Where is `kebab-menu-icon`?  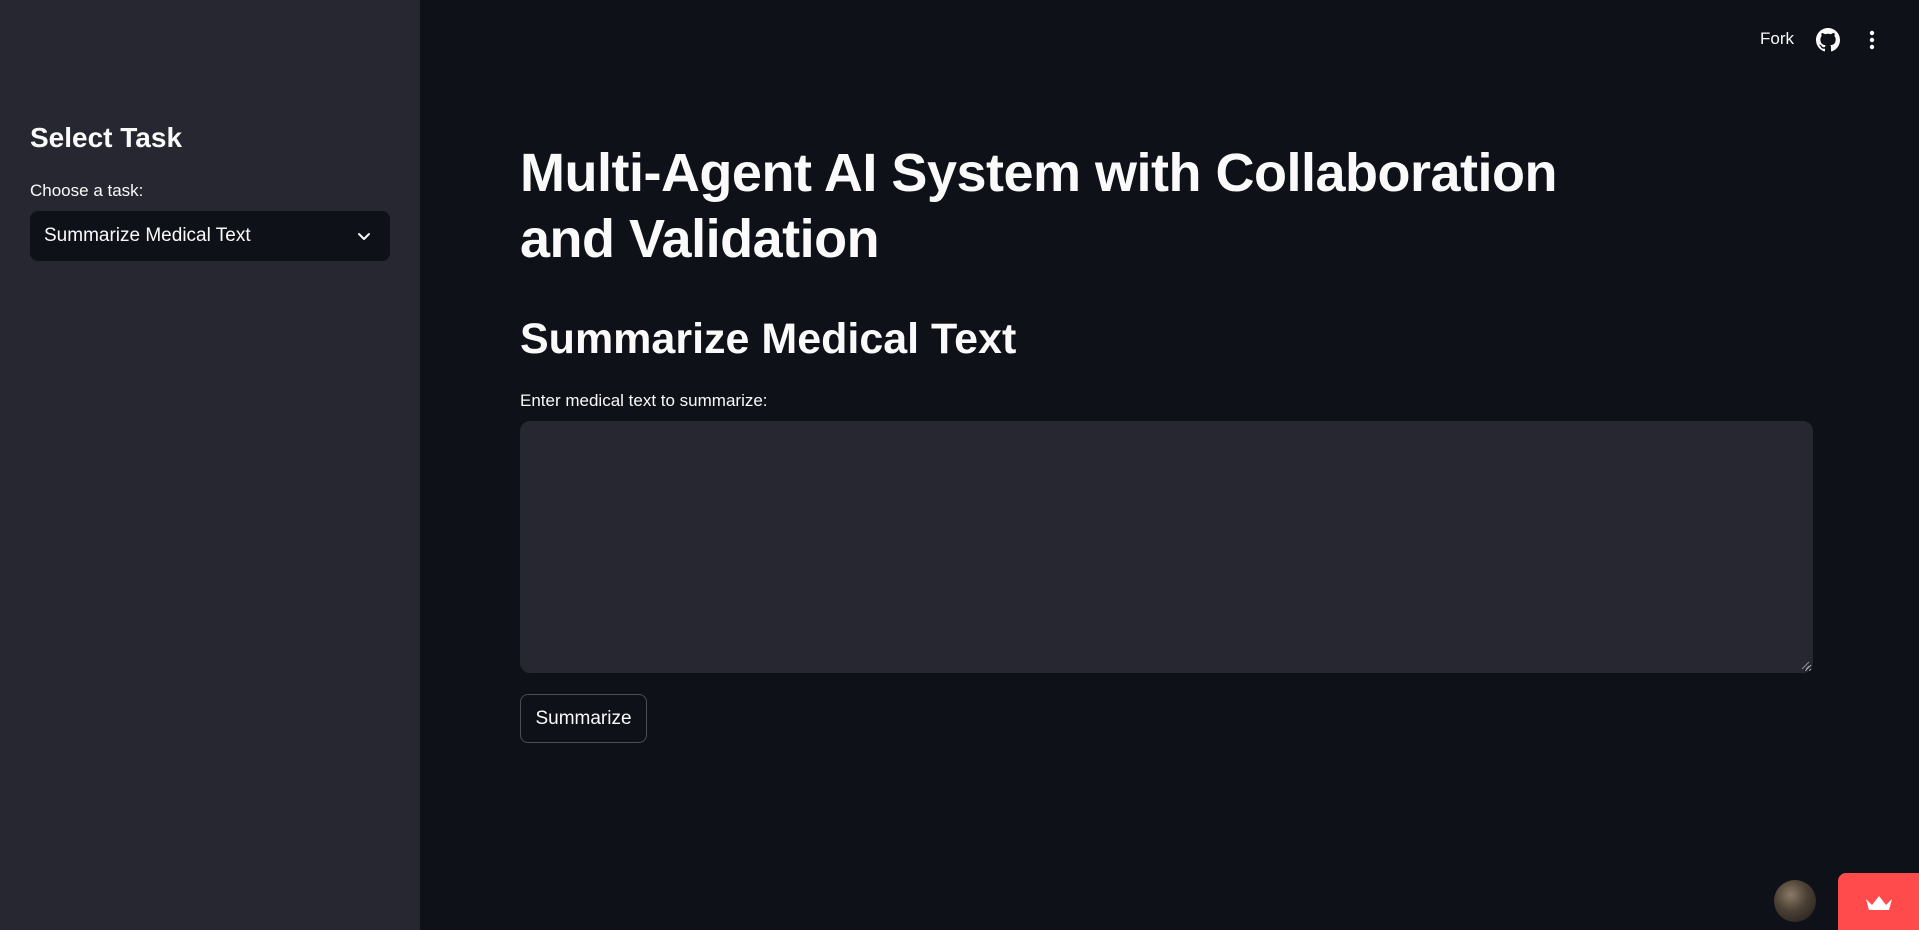 kebab-menu-icon is located at coordinates (1872, 40).